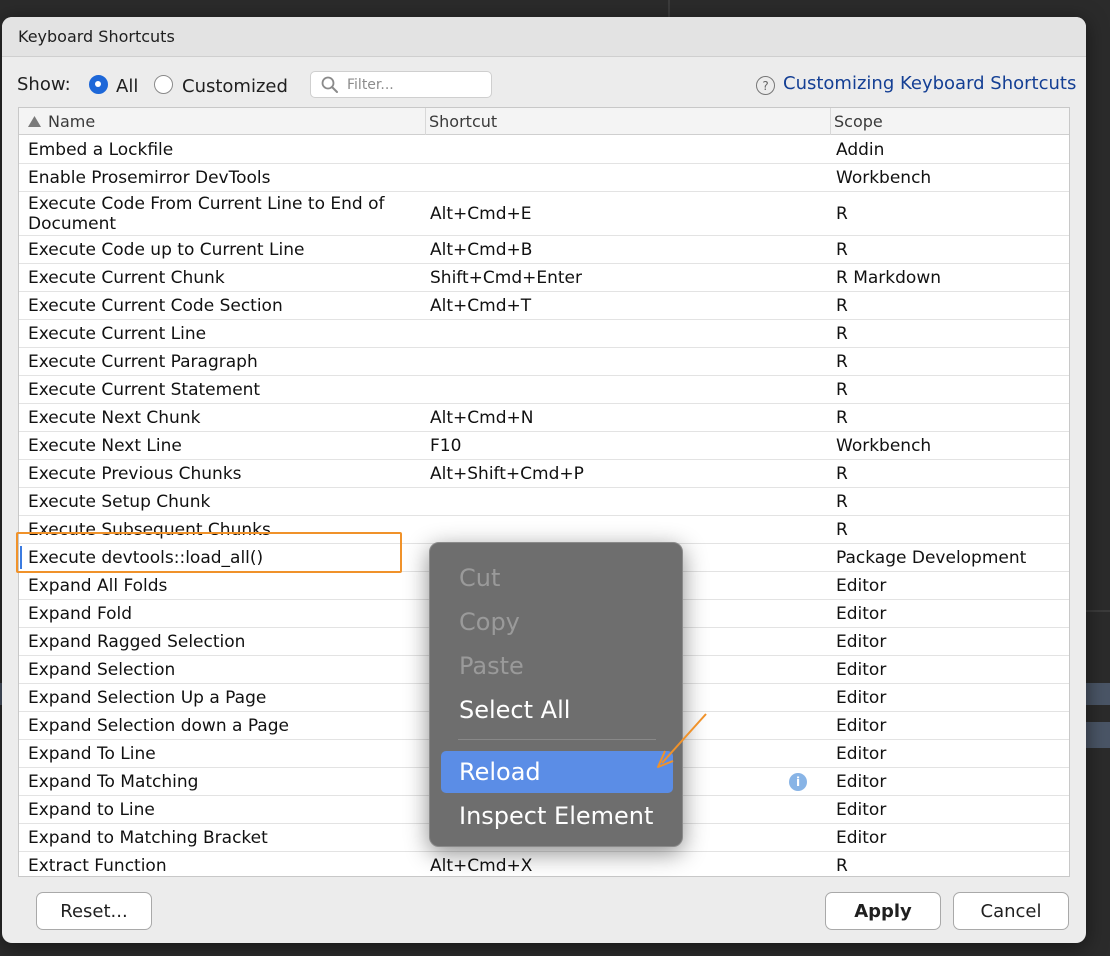 The width and height of the screenshot is (1110, 956). Describe the element at coordinates (669, 8) in the screenshot. I see `background-divider` at that location.